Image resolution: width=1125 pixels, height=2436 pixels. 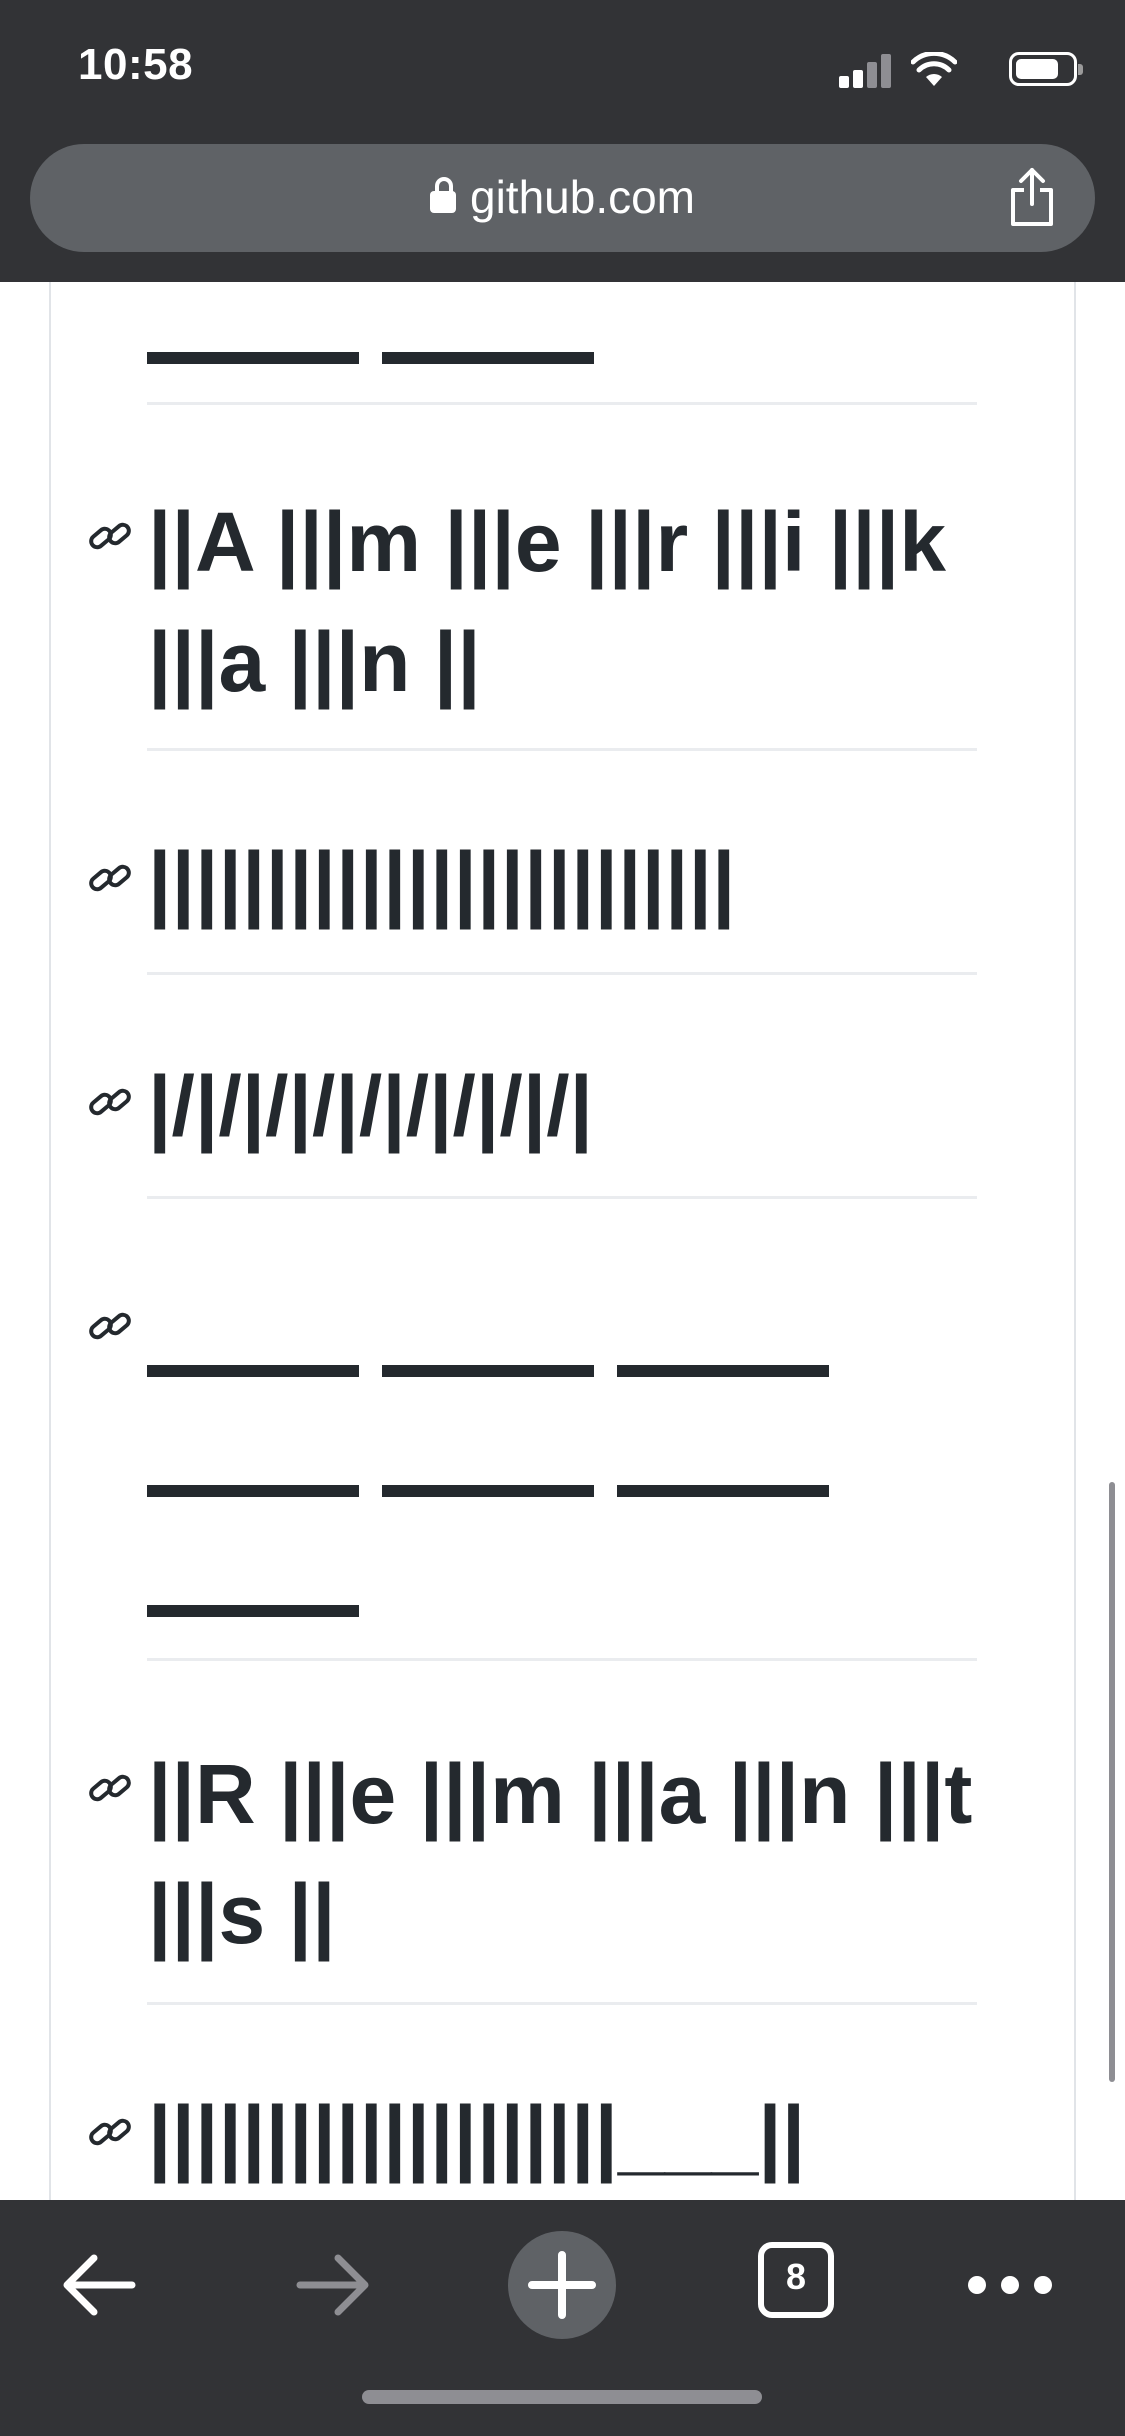 What do you see at coordinates (332, 2285) in the screenshot?
I see `forward-arrow-icon` at bounding box center [332, 2285].